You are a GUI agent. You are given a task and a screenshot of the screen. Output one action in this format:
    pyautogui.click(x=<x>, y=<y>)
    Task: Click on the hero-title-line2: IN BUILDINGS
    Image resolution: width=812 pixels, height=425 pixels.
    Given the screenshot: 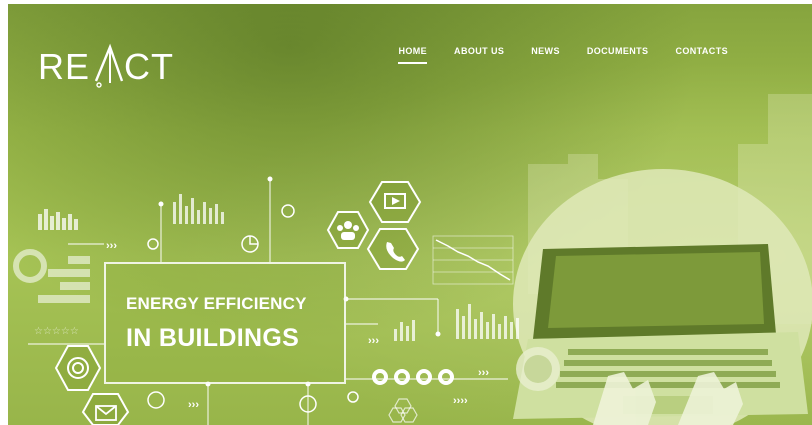 What is the action you would take?
    pyautogui.click(x=213, y=337)
    